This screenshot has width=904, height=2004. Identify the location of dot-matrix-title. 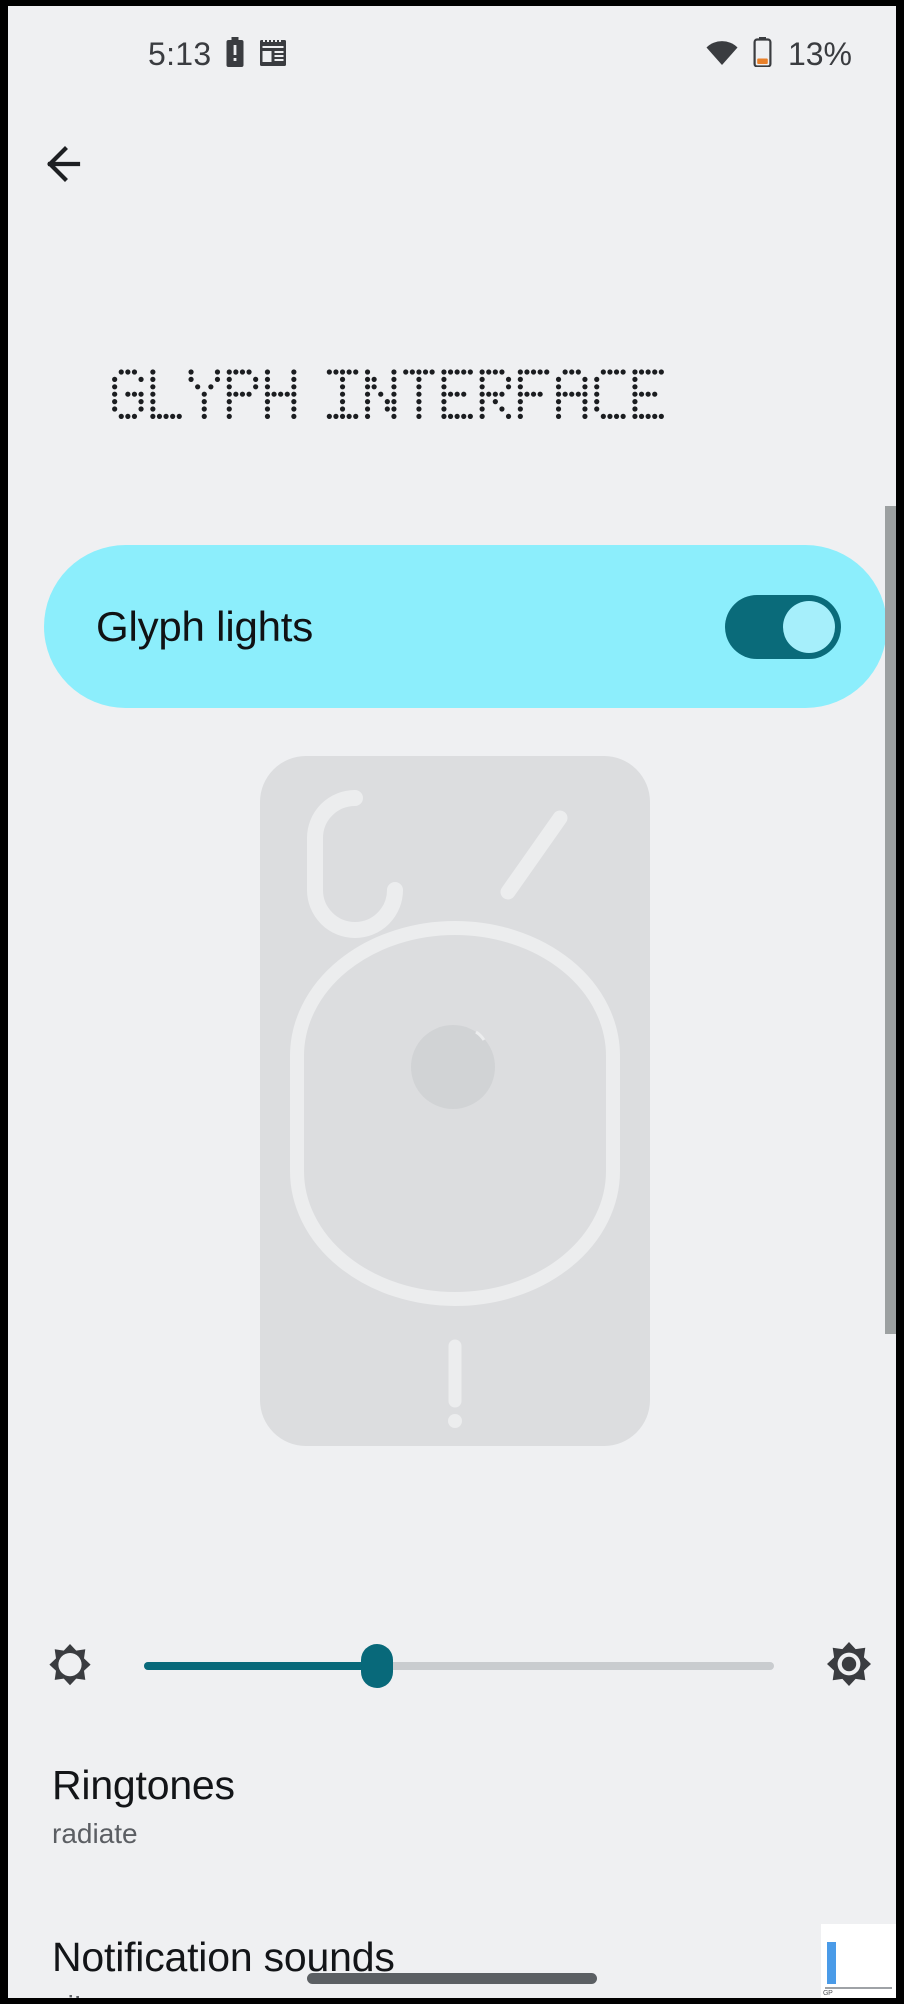
(388, 394).